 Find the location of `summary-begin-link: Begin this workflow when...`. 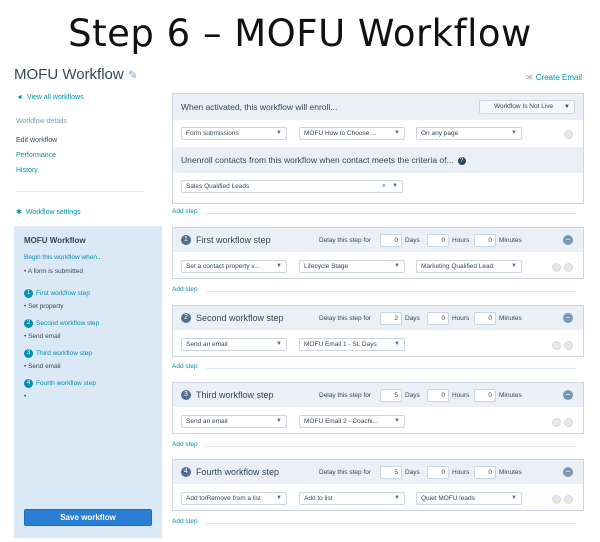

summary-begin-link: Begin this workflow when... is located at coordinates (63, 257).